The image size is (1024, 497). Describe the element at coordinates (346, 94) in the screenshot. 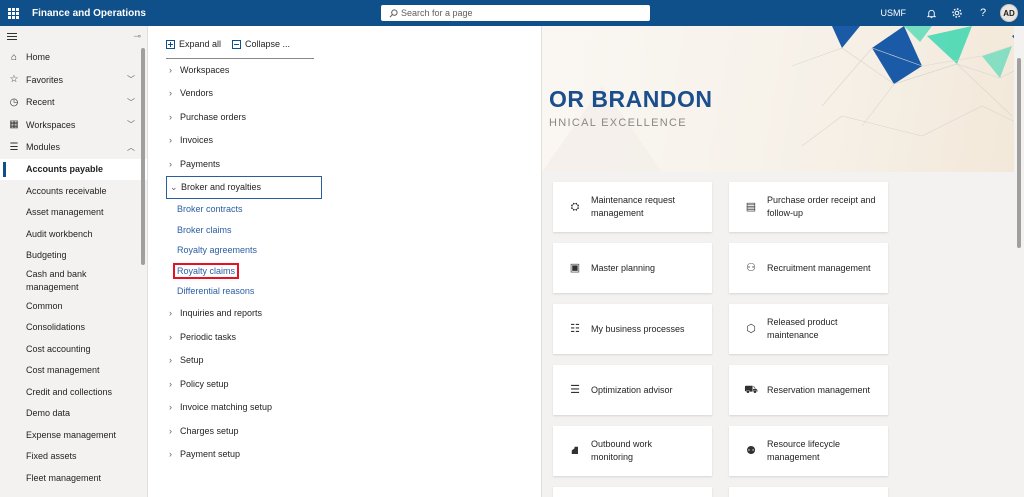

I see `group-vendors: › Vendors` at that location.